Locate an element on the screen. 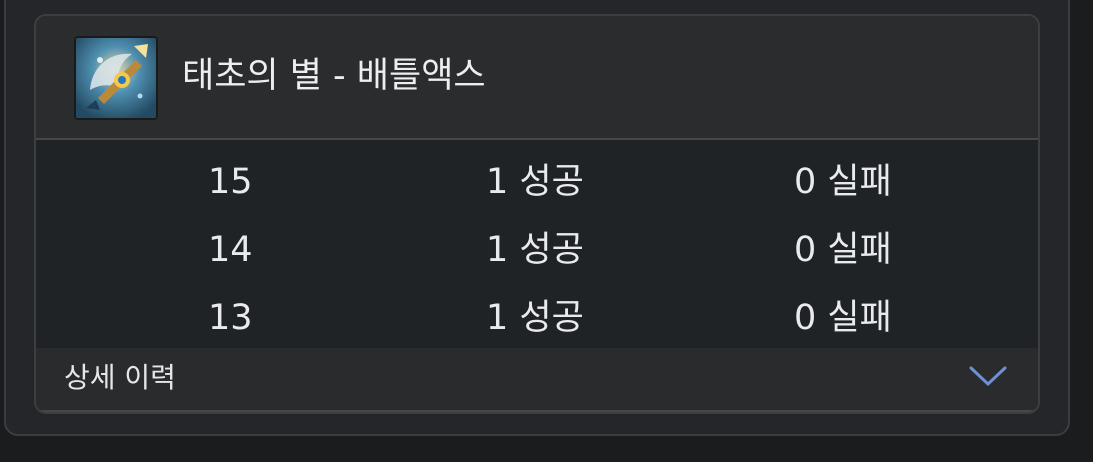 Image resolution: width=1093 pixels, height=462 pixels. detail-history-toggle: 상세 이력 is located at coordinates (537, 380).